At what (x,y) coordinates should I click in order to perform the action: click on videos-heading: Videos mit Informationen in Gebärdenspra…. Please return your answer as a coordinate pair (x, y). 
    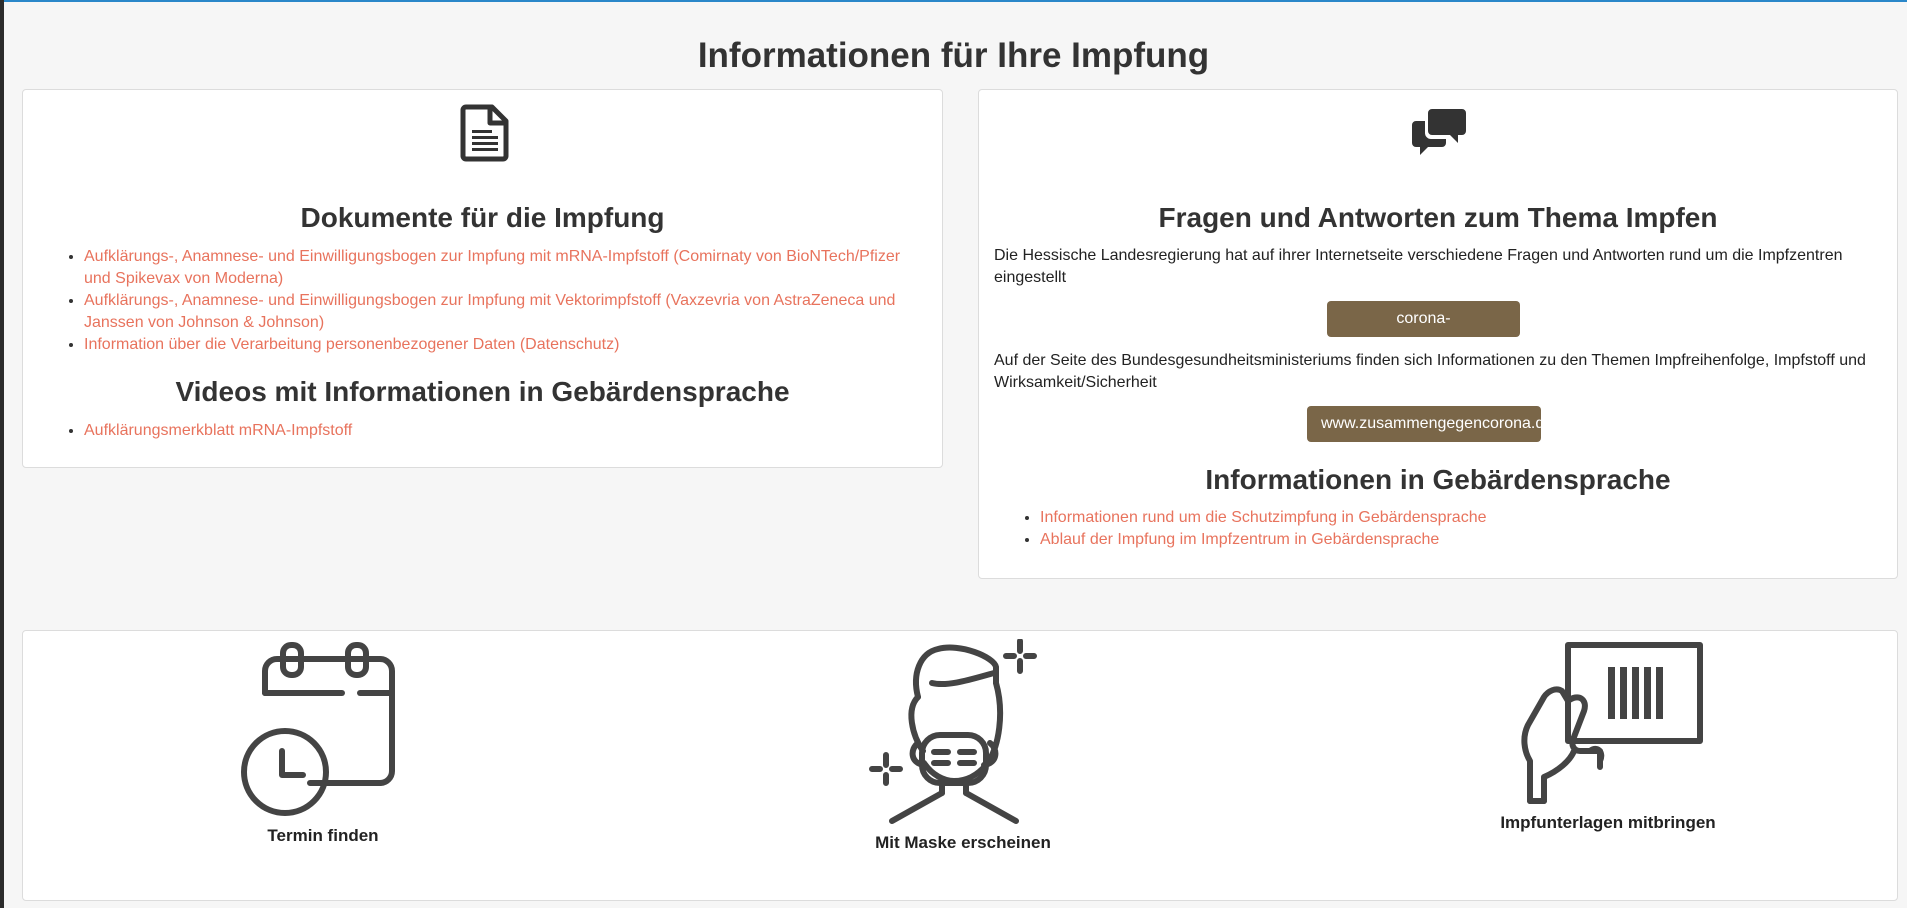
    Looking at the image, I should click on (482, 391).